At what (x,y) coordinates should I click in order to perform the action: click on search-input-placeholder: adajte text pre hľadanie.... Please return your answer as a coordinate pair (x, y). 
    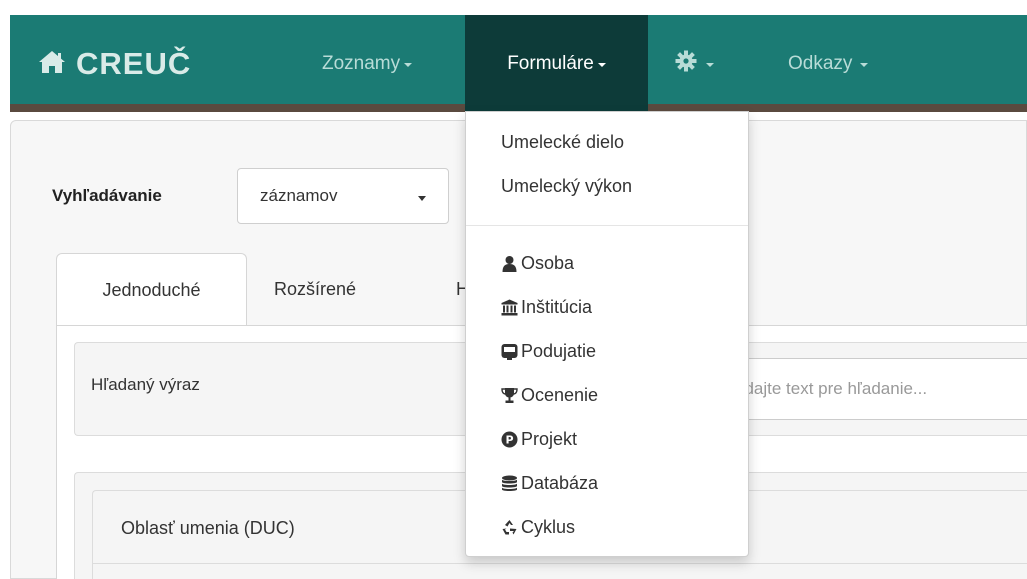
    Looking at the image, I should click on (831, 388).